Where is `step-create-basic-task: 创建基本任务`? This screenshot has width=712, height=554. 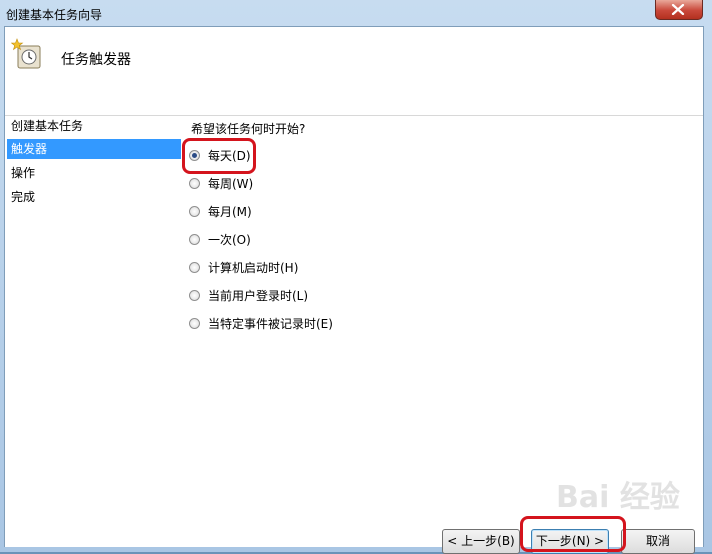 step-create-basic-task: 创建基本任务 is located at coordinates (94, 126).